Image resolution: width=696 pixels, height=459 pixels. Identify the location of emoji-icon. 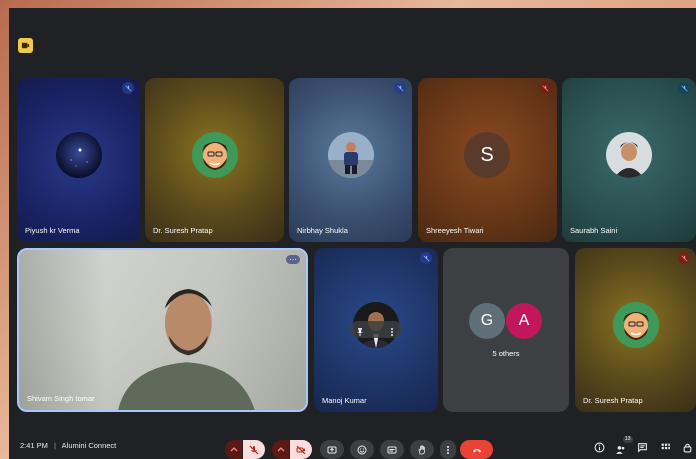
(362, 449).